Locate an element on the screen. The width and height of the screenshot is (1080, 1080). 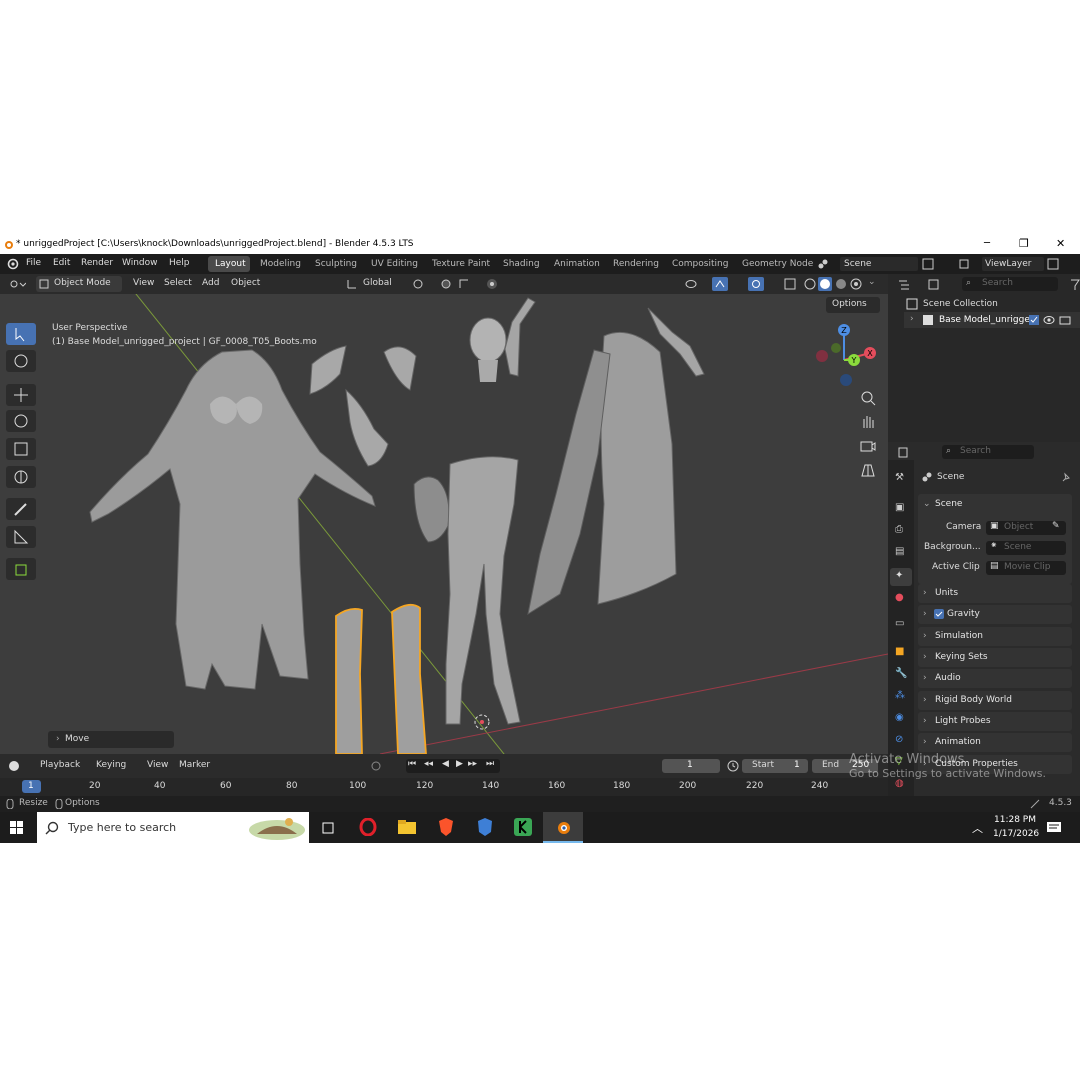
panel-audio: › Audio is located at coordinates (995, 678).